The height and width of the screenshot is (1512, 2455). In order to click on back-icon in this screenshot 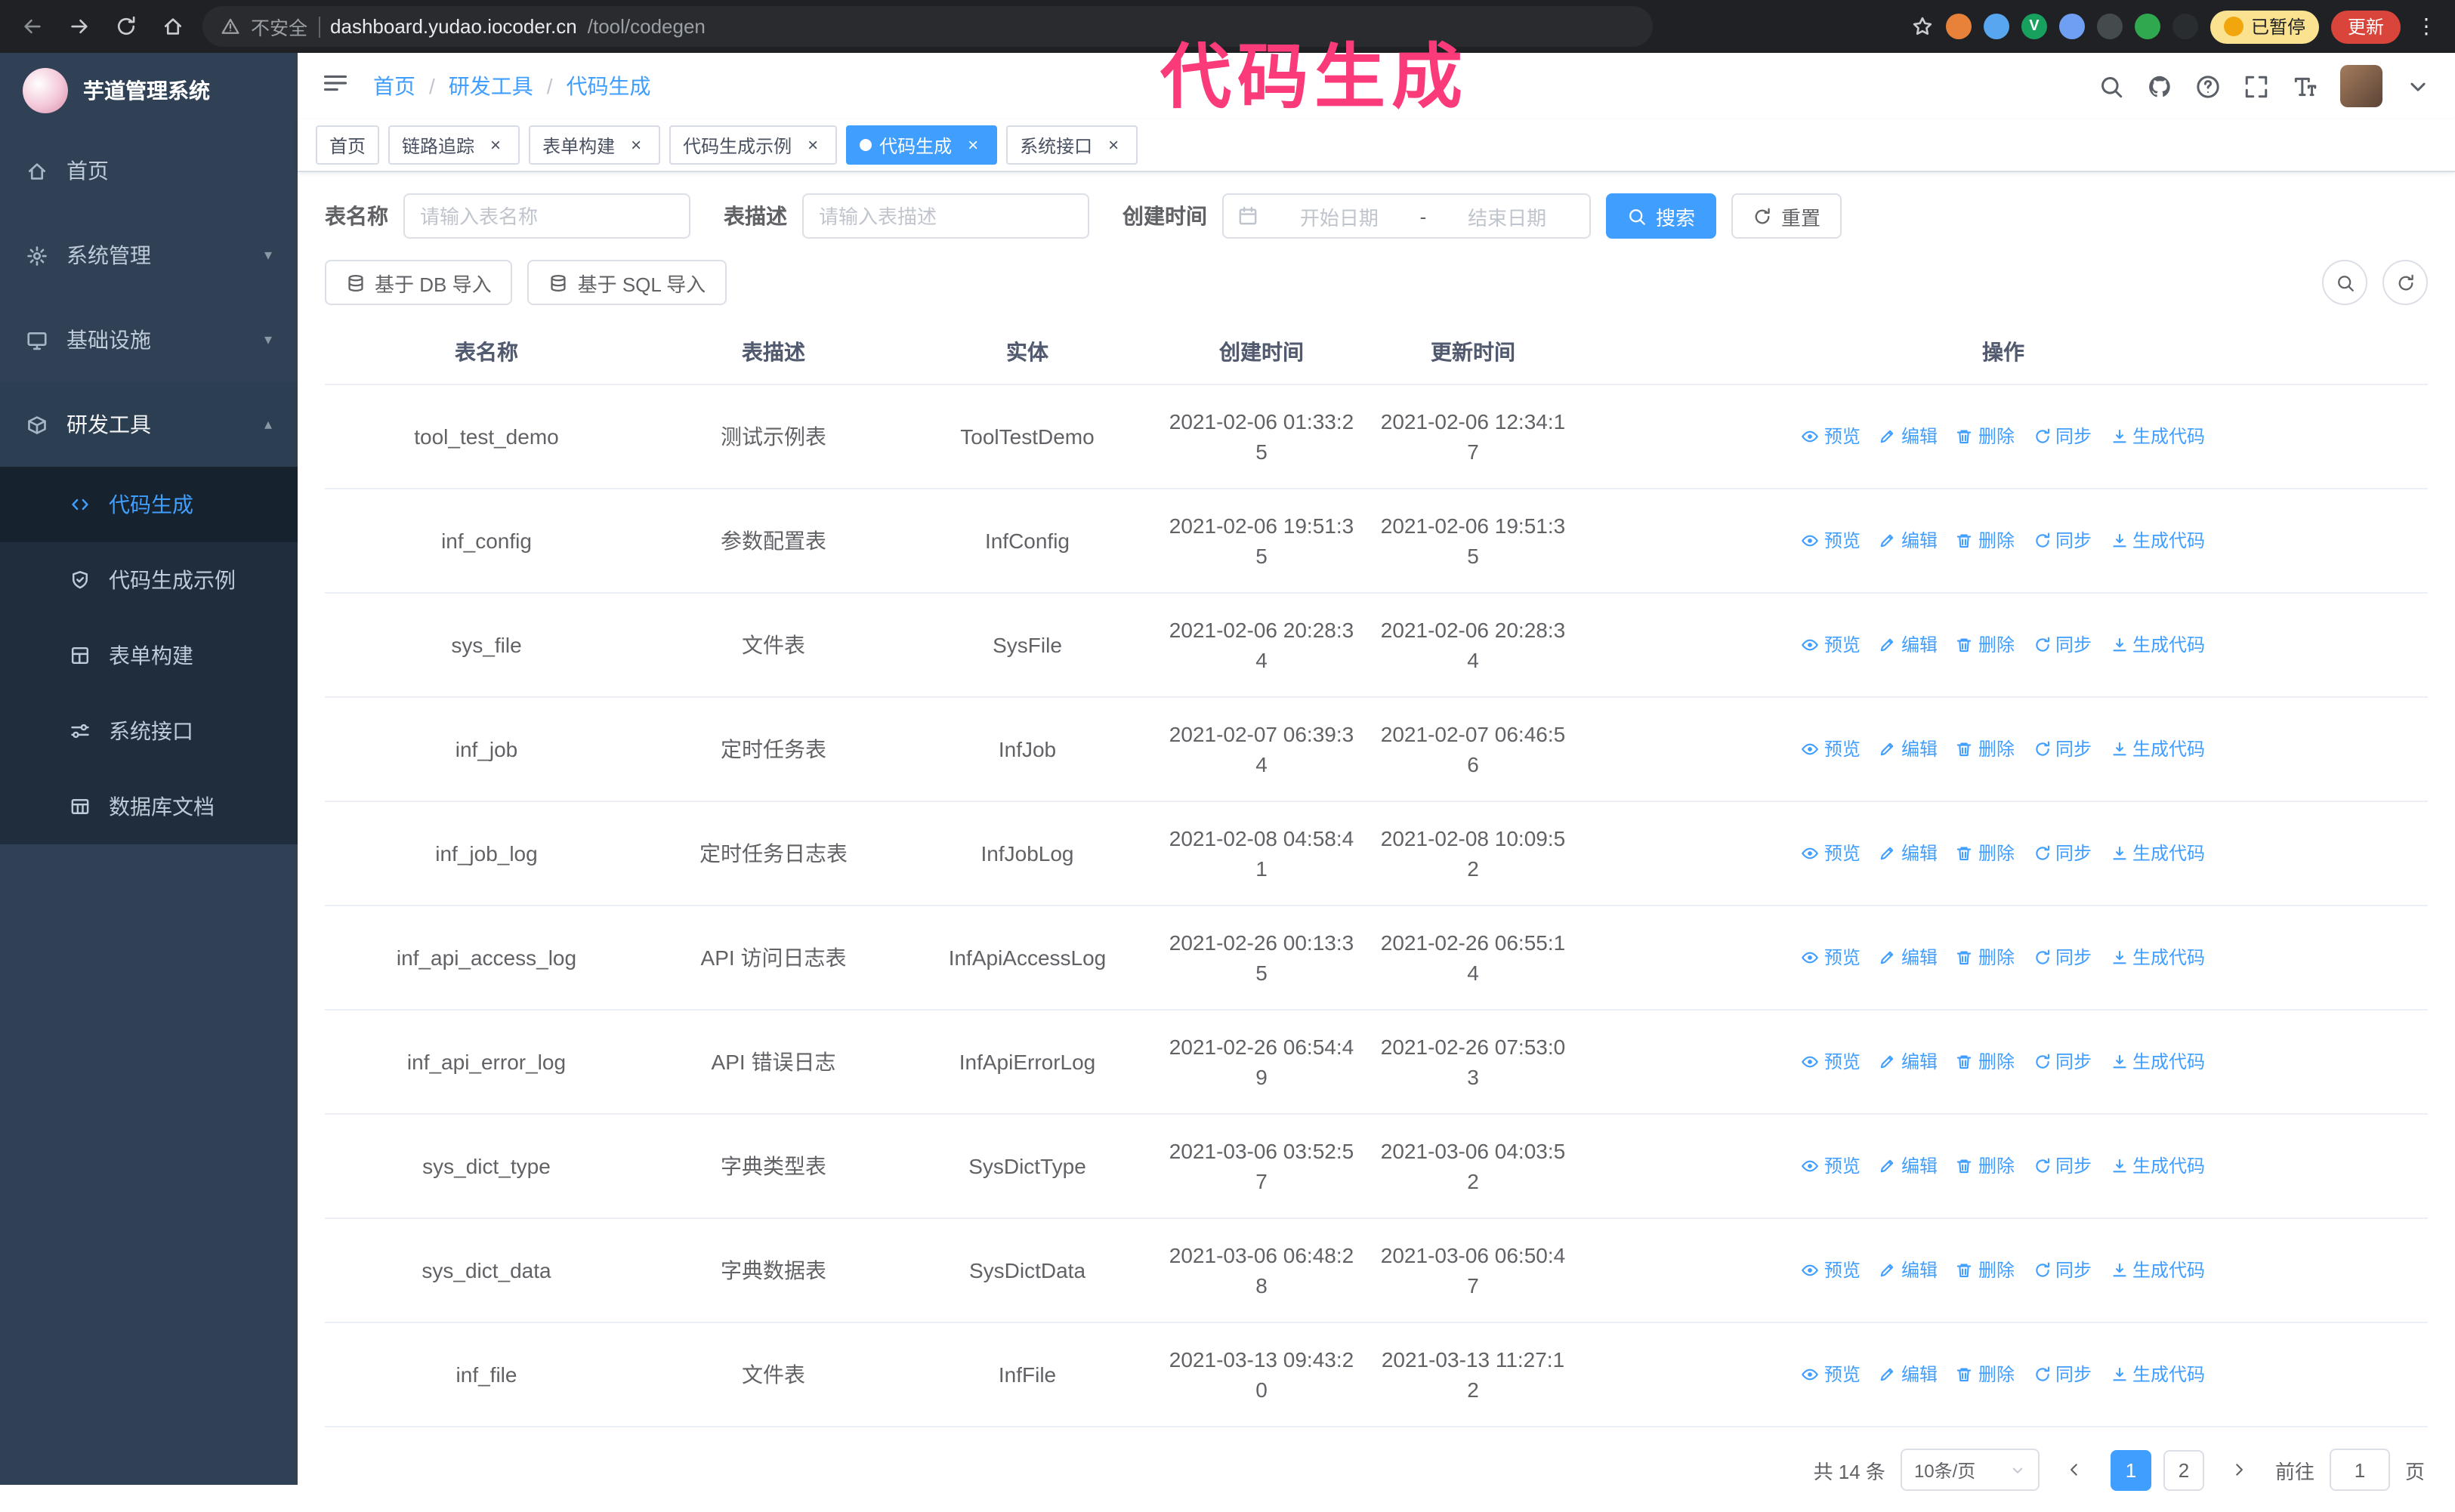, I will do `click(31, 27)`.